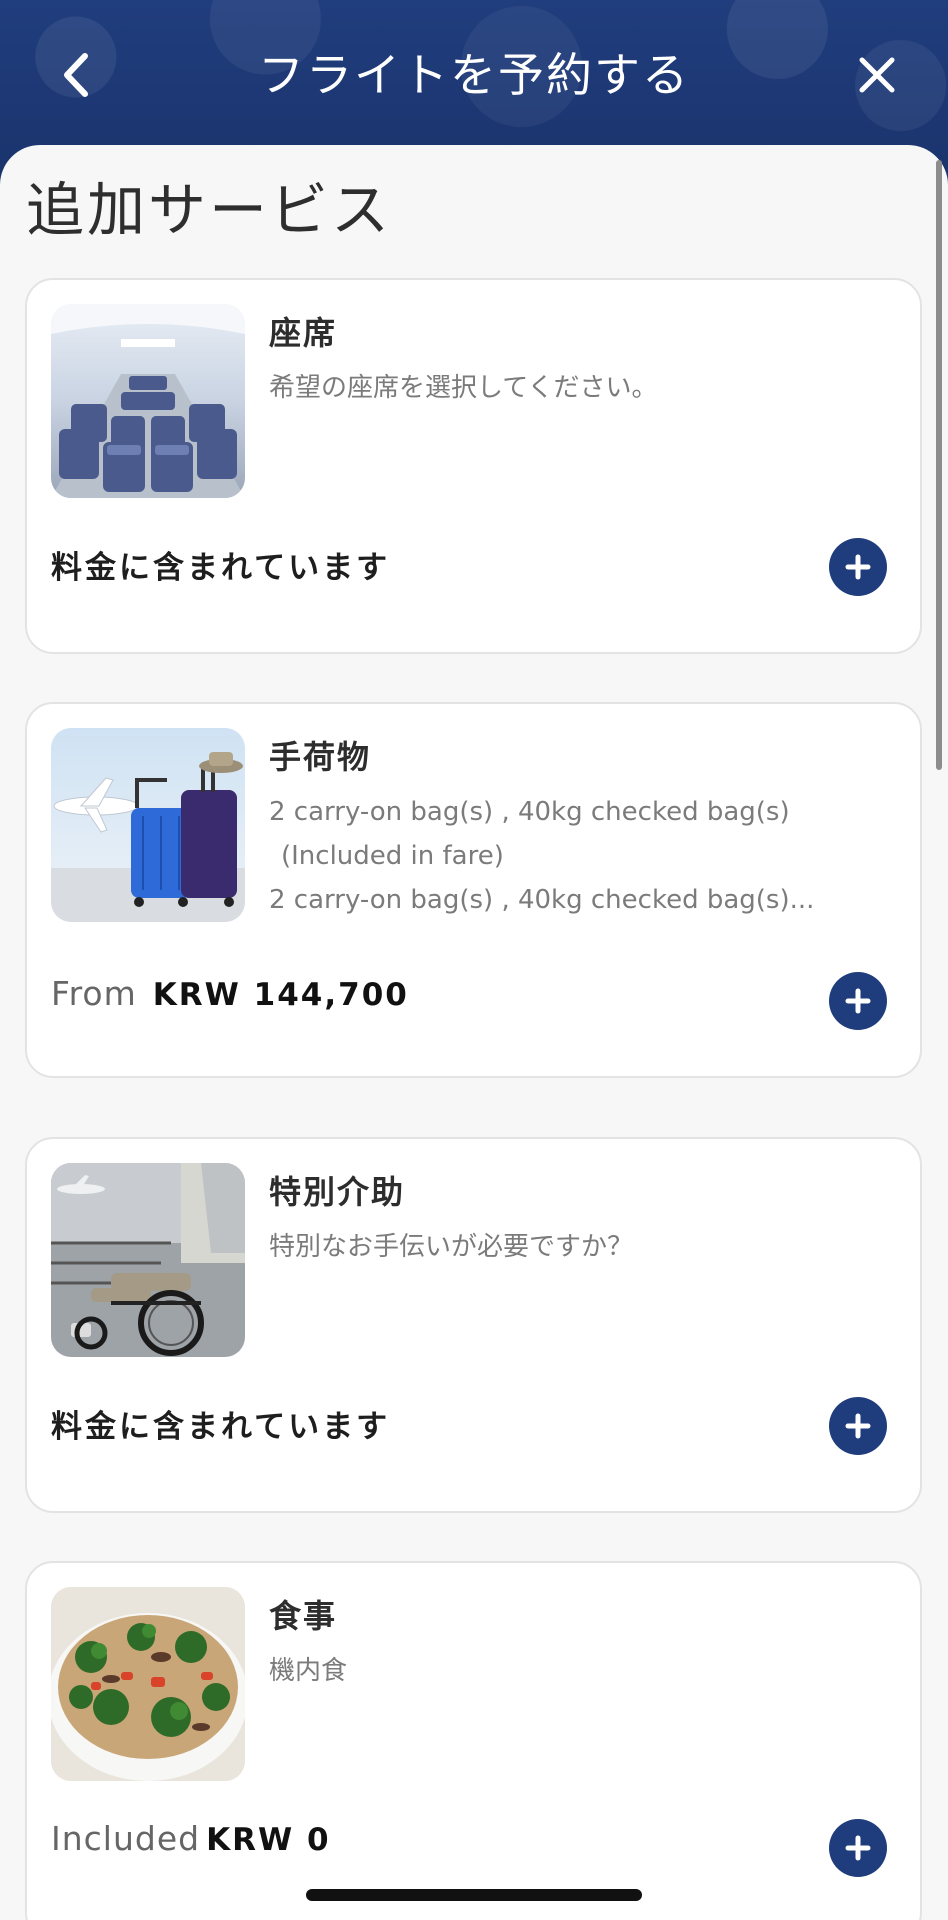  I want to click on add-baggage-button, so click(858, 1001).